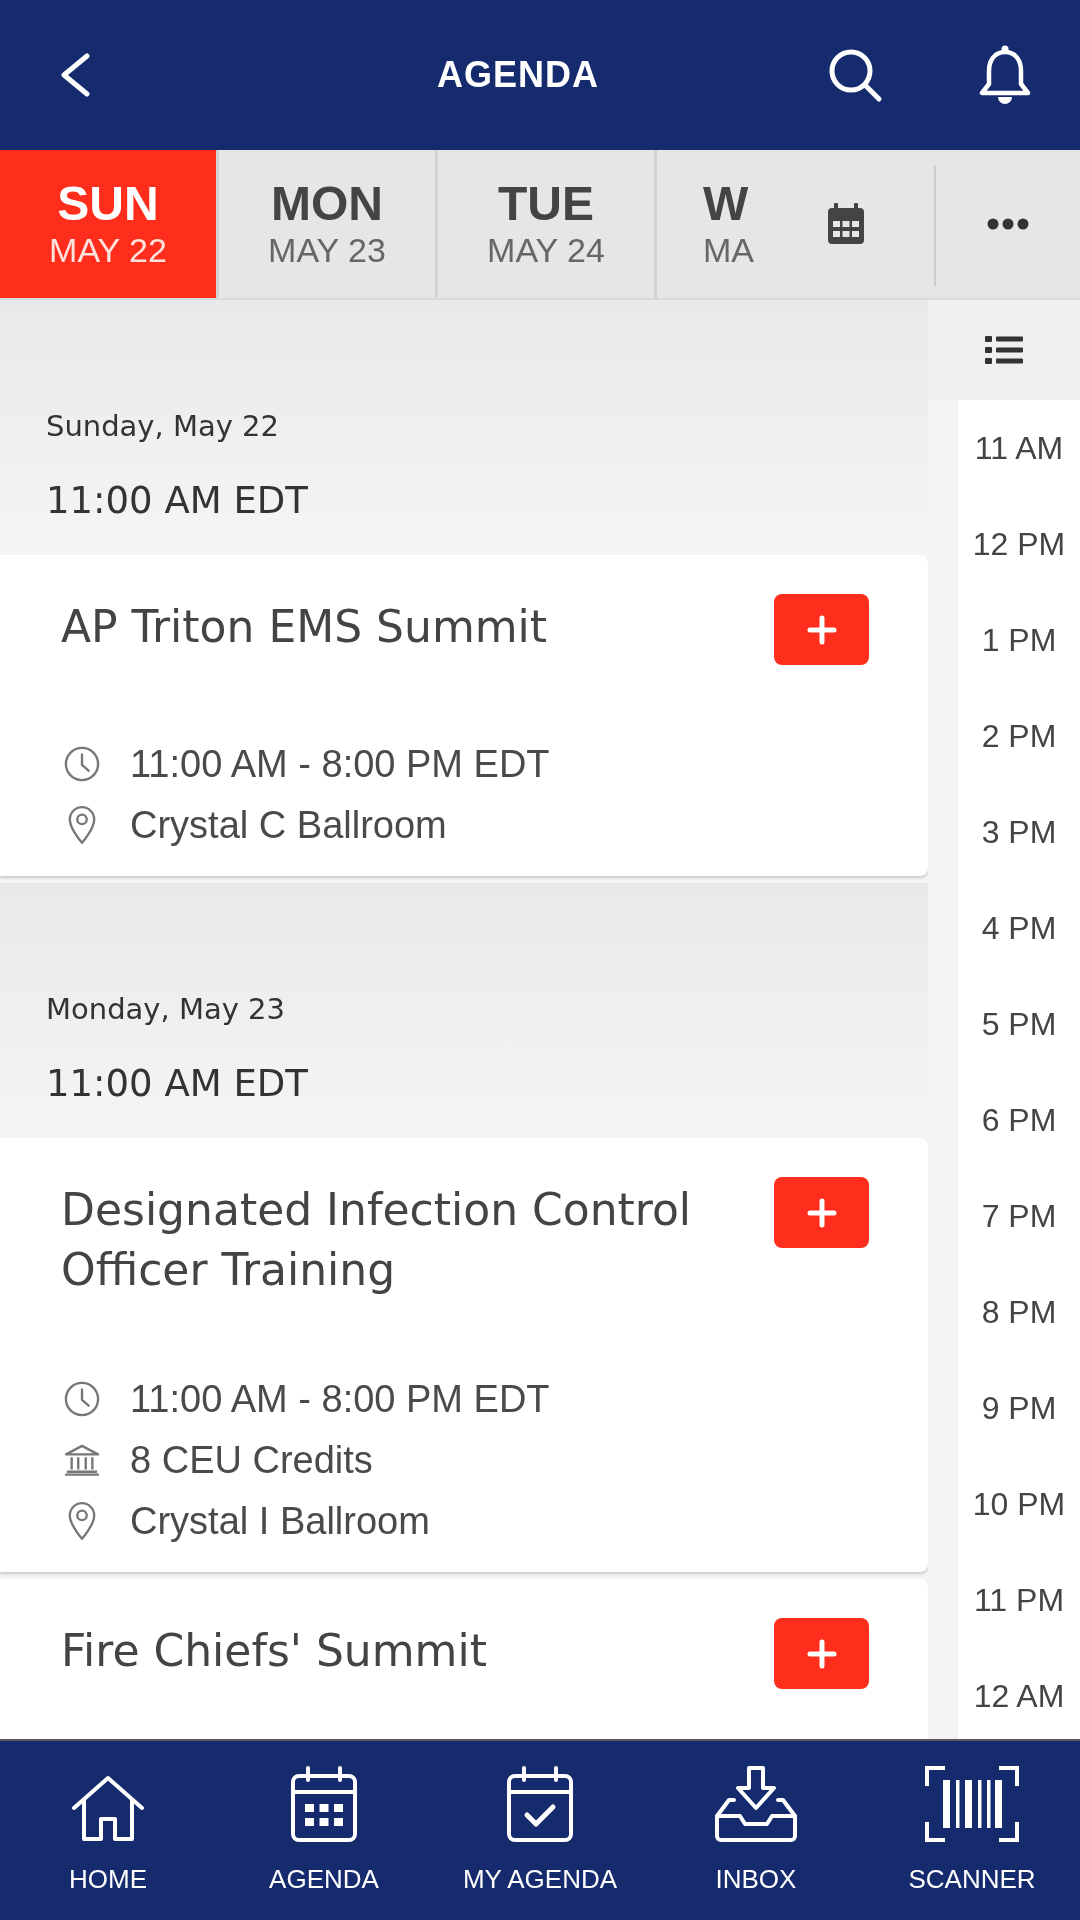 The width and height of the screenshot is (1080, 1920). Describe the element at coordinates (1005, 75) in the screenshot. I see `bell-icon` at that location.